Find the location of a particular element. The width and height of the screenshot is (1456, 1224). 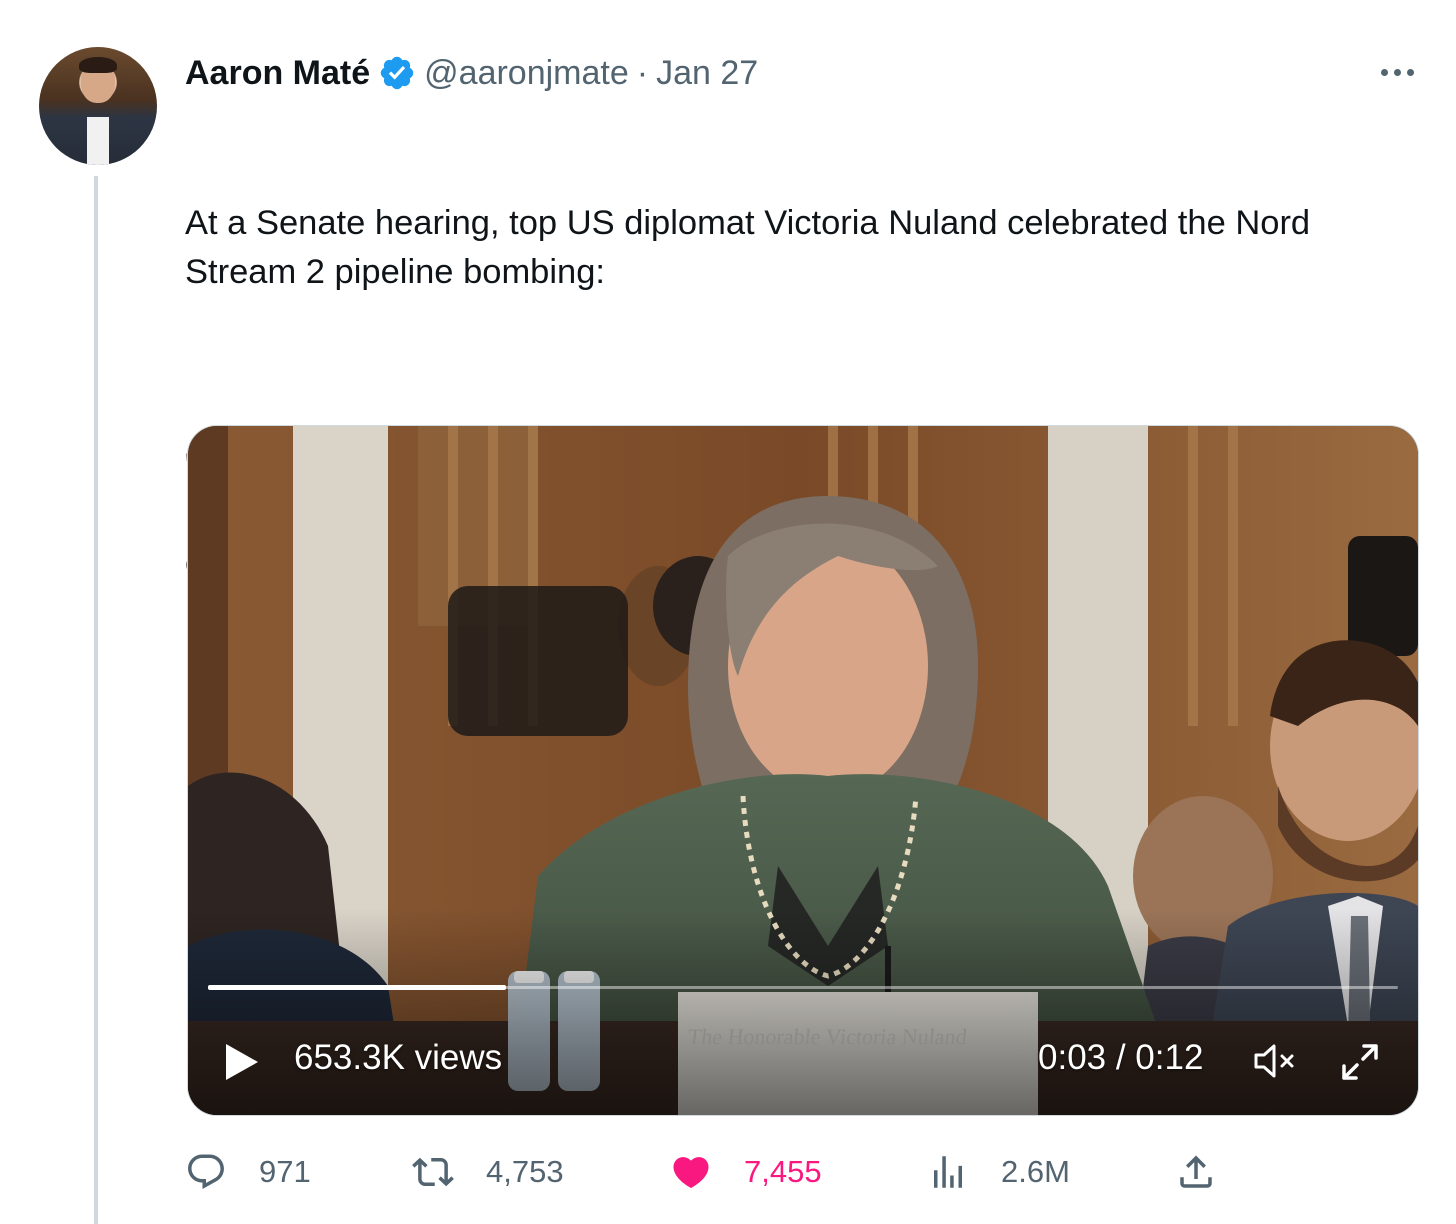

tweet-actions: 971 4,753 7,455 2.6M is located at coordinates (805, 1172).